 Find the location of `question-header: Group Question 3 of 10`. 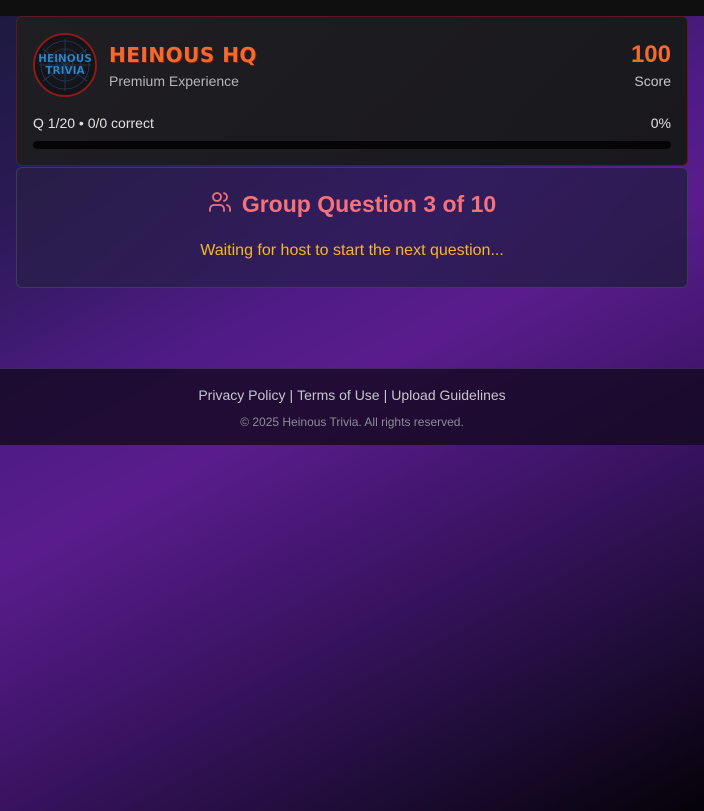

question-header: Group Question 3 of 10 is located at coordinates (352, 204).